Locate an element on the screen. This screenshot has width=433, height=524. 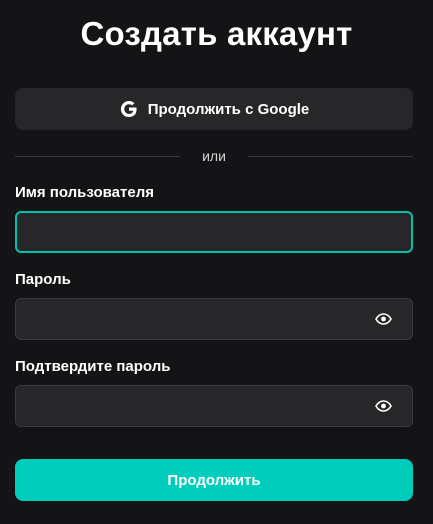
username-field-wrapper is located at coordinates (214, 232).